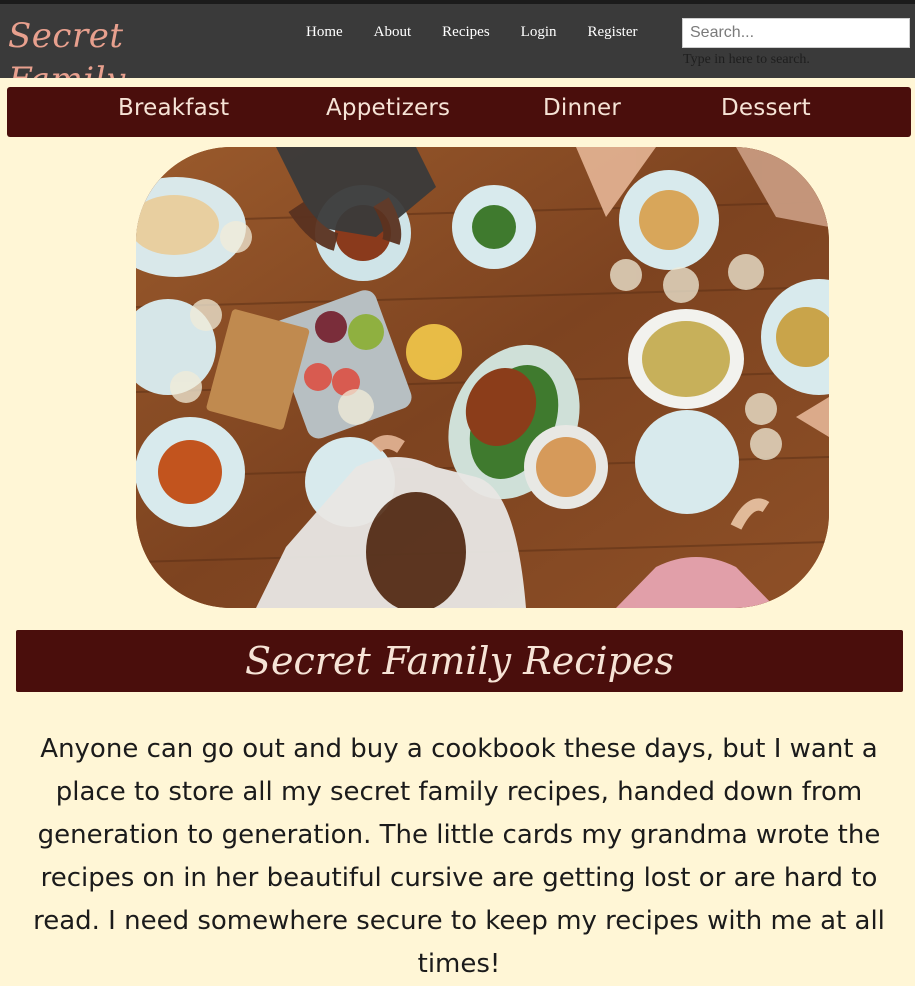 This screenshot has height=986, width=915. What do you see at coordinates (746, 59) in the screenshot?
I see `search-hint: Type in here to search.` at bounding box center [746, 59].